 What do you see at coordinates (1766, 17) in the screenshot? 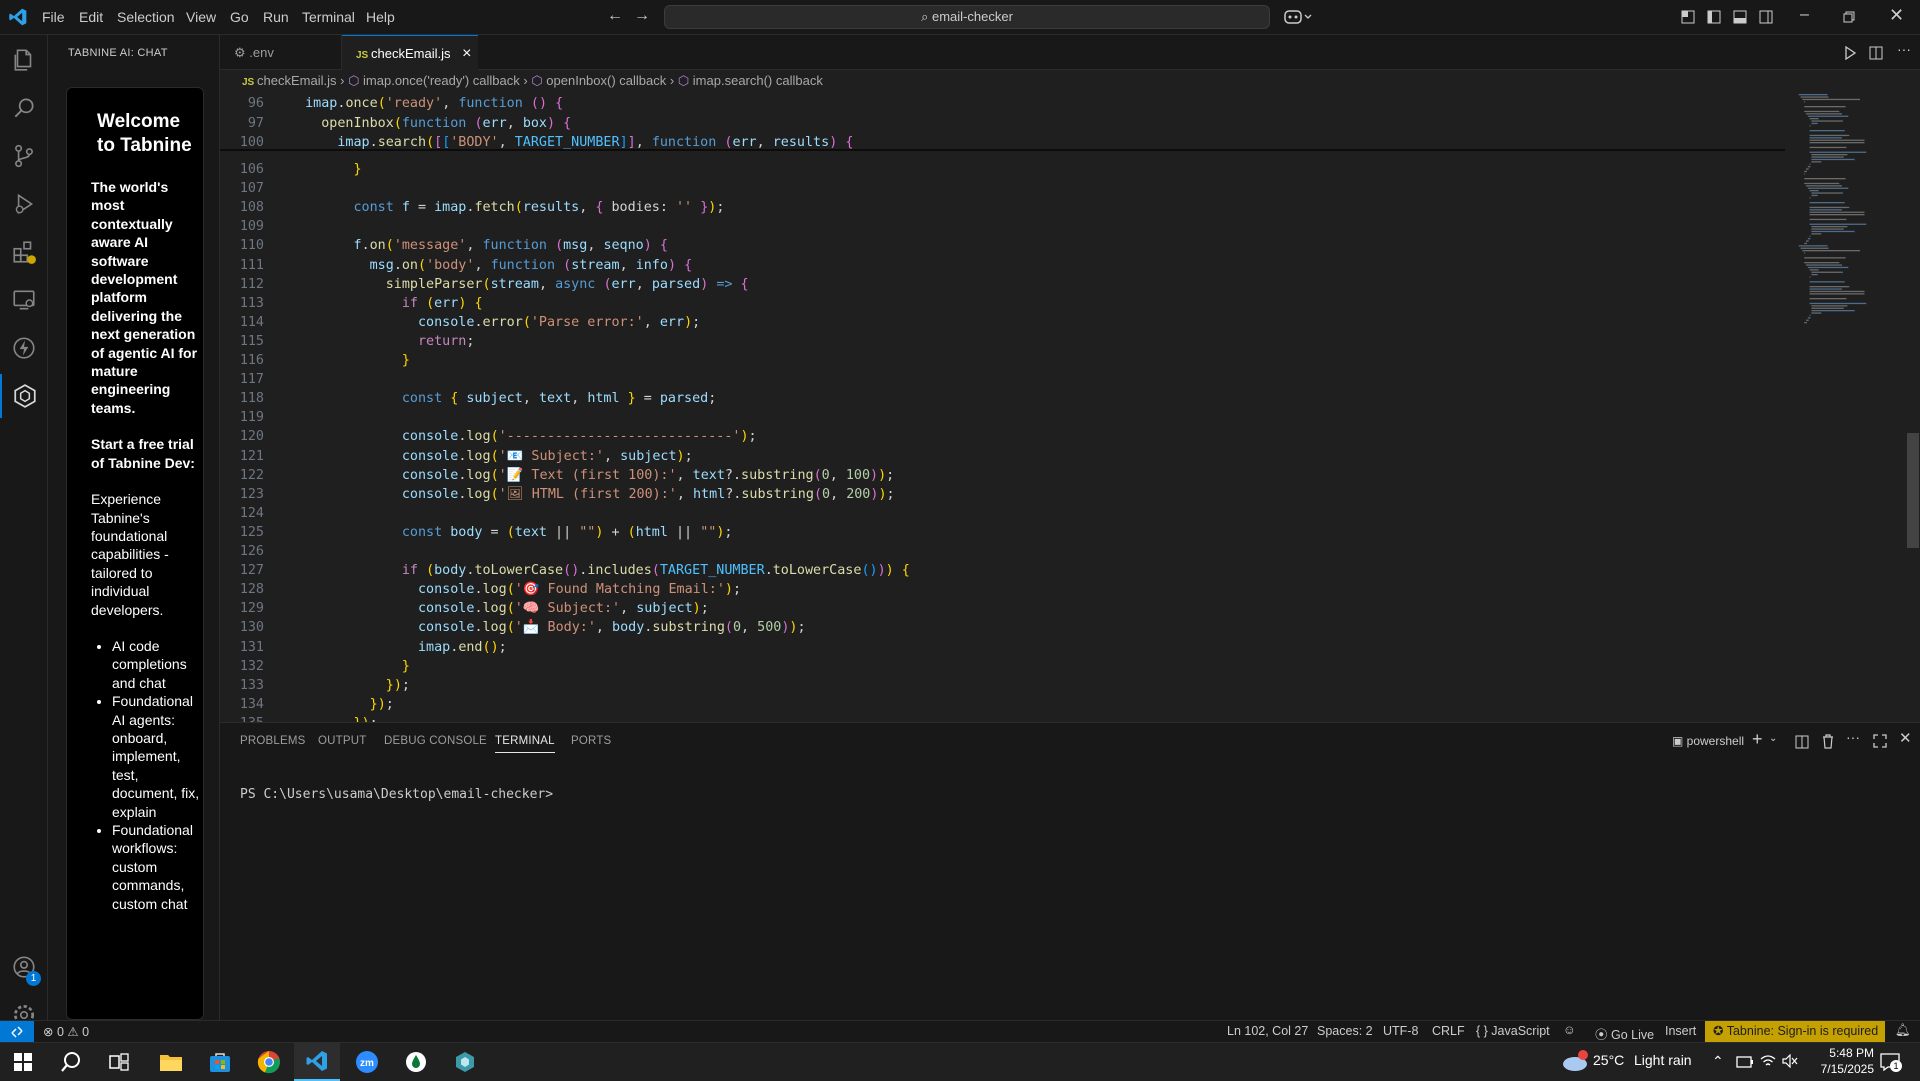
I see `toggle-secondary-sidebar-icon` at bounding box center [1766, 17].